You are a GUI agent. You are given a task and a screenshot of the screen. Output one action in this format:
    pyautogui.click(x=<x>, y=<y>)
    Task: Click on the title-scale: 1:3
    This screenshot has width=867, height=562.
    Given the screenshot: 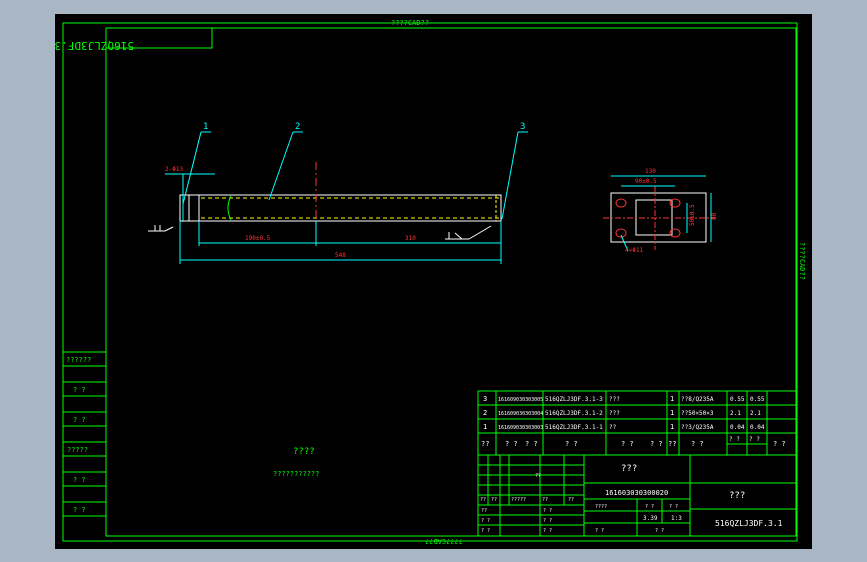 What is the action you would take?
    pyautogui.click(x=676, y=518)
    